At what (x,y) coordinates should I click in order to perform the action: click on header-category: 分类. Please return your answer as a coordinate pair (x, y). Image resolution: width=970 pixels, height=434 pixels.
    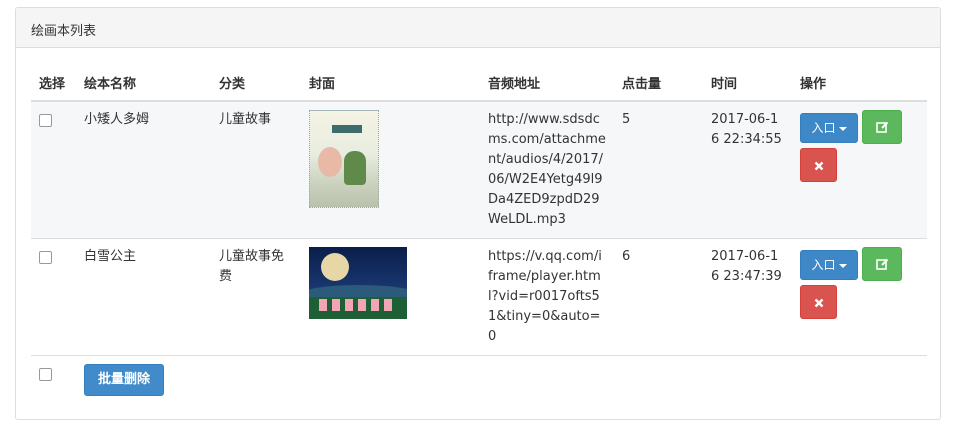
    Looking at the image, I should click on (256, 83).